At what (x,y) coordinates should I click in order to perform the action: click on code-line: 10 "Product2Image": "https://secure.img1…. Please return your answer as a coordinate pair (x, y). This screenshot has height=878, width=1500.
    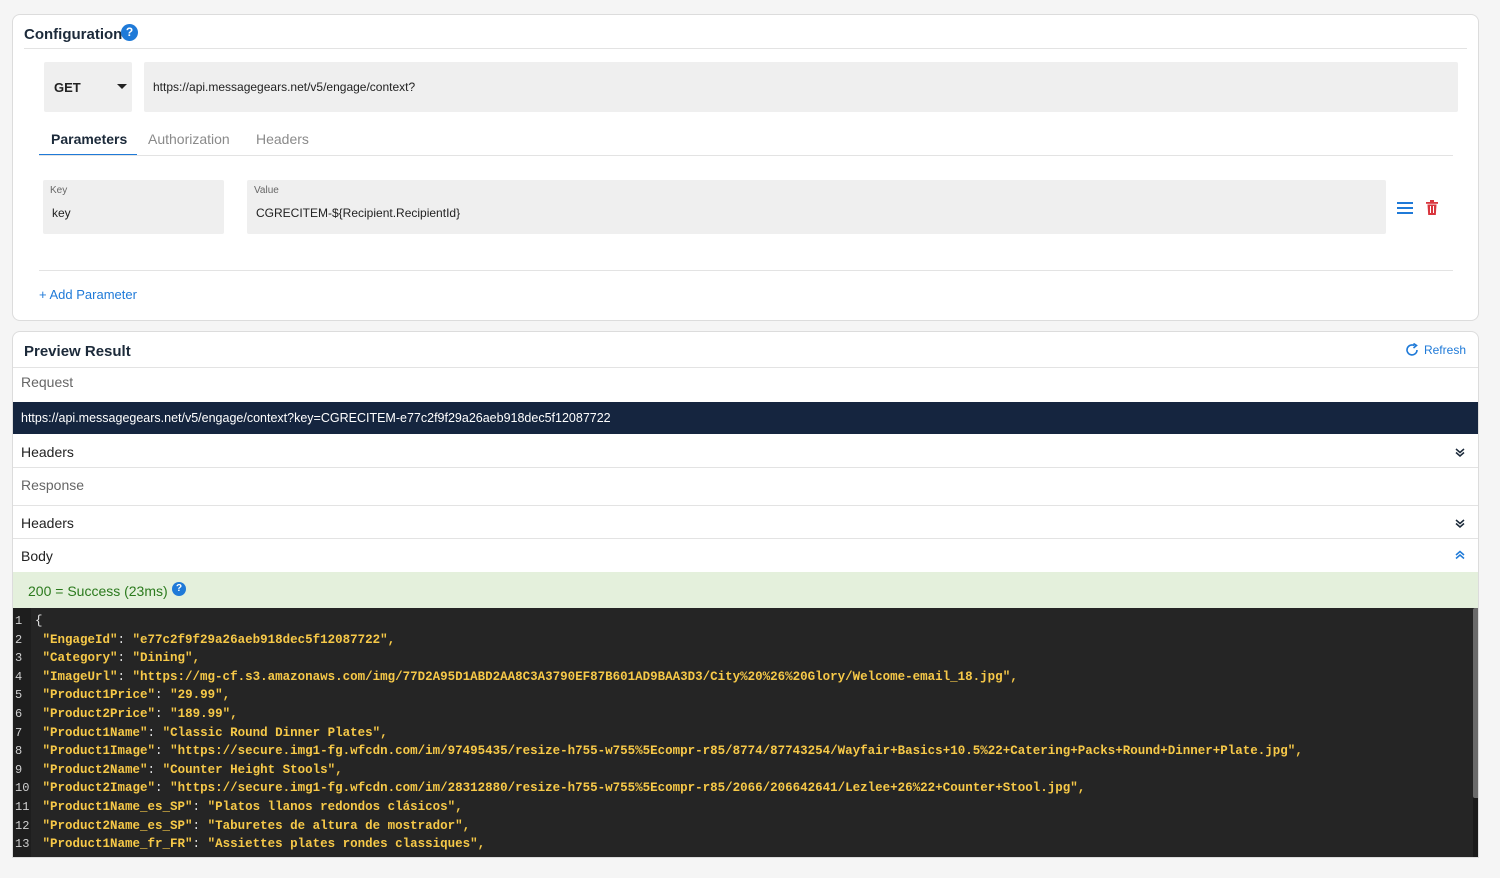
    Looking at the image, I should click on (743, 788).